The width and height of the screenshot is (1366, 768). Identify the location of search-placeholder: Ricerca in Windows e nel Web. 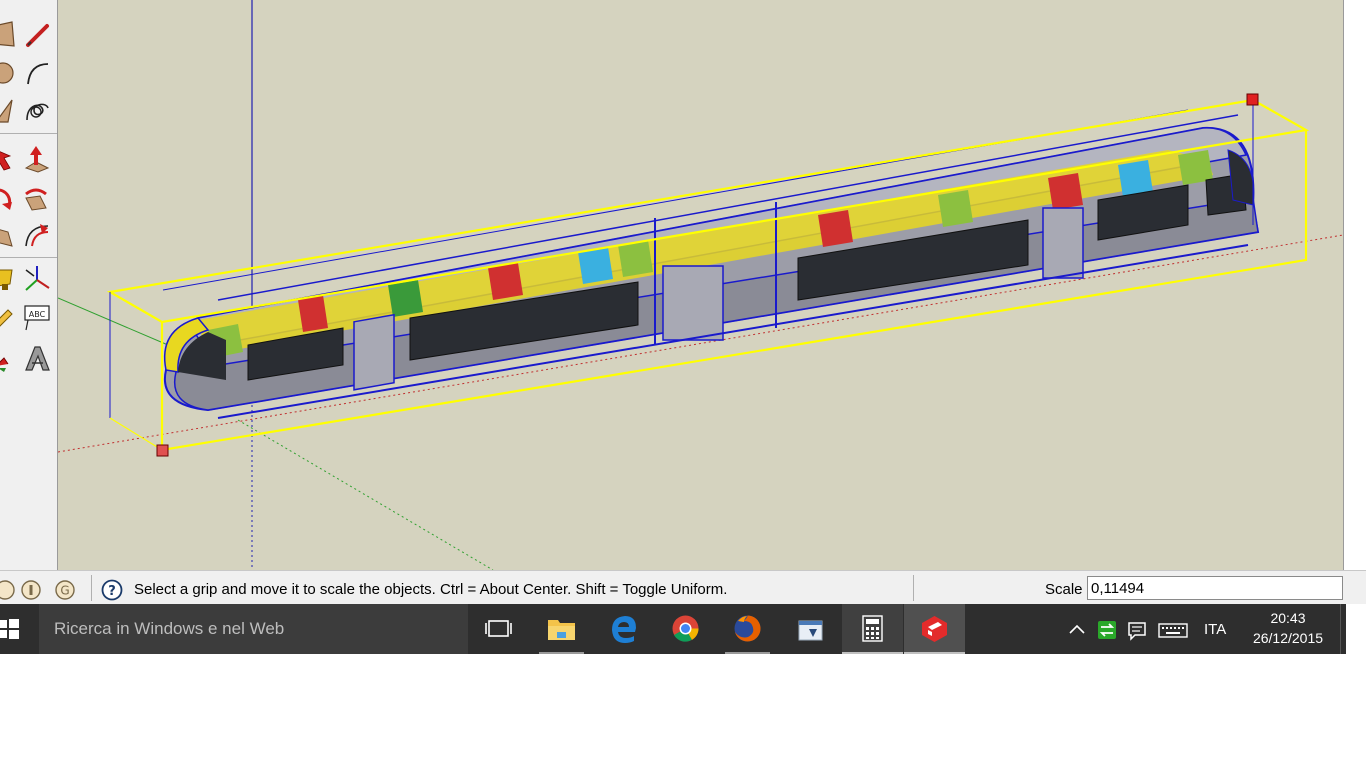
(169, 628).